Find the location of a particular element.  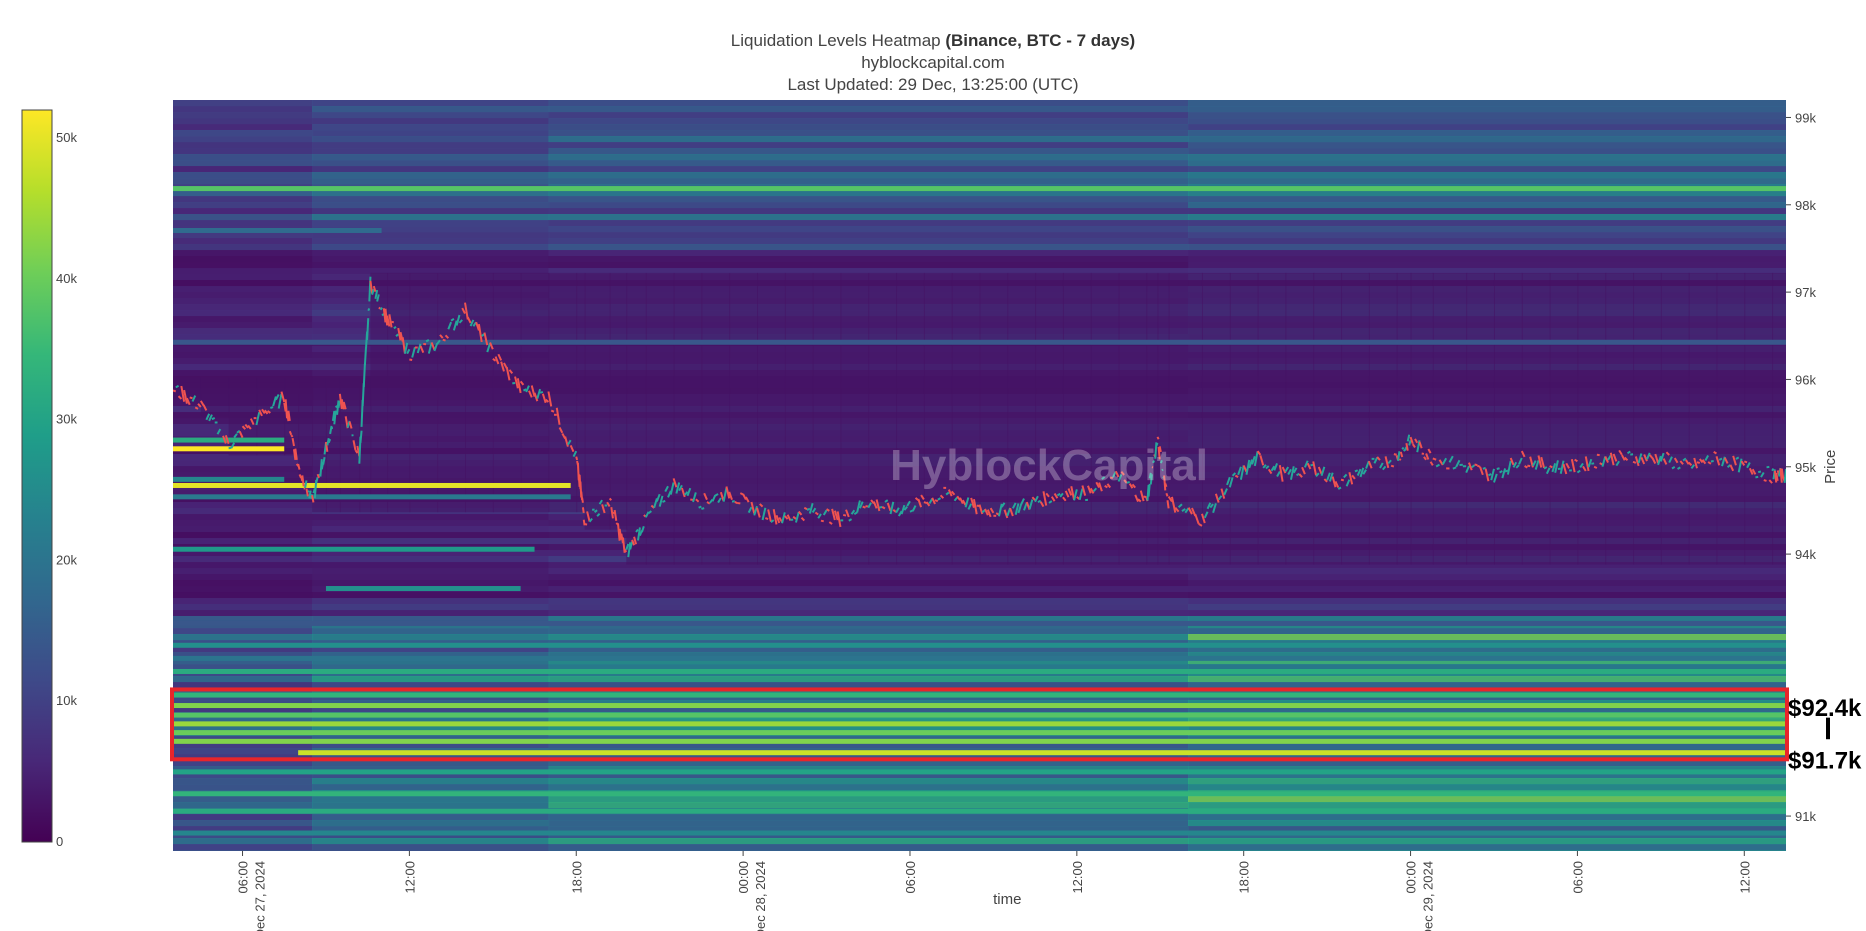

x-tick-label: 06:00 is located at coordinates (1577, 877).